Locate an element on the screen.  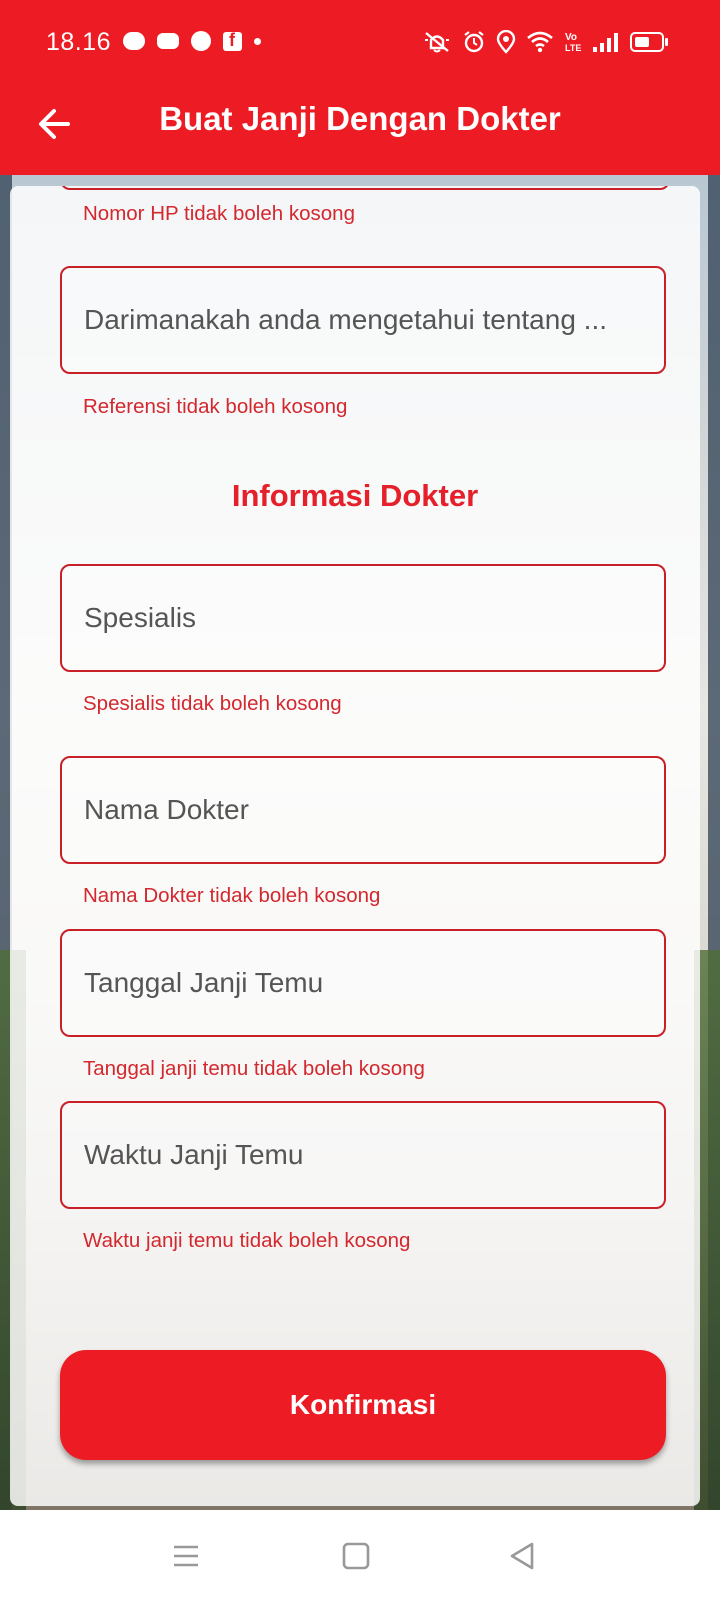
doctor-error: Nama Dokter tidak boleh kosong is located at coordinates (232, 895).